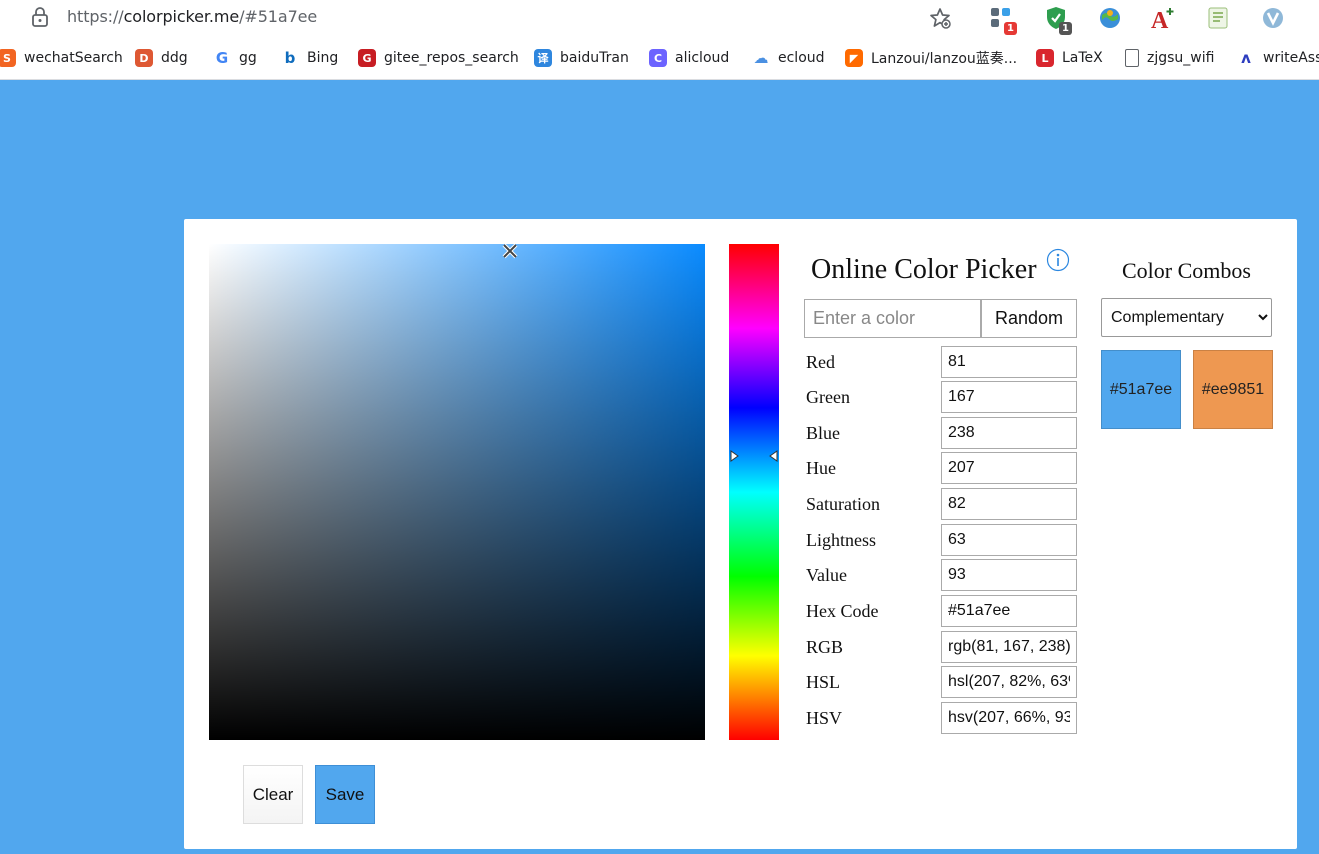  Describe the element at coordinates (1010, 28) in the screenshot. I see `extension-badge: 1` at that location.